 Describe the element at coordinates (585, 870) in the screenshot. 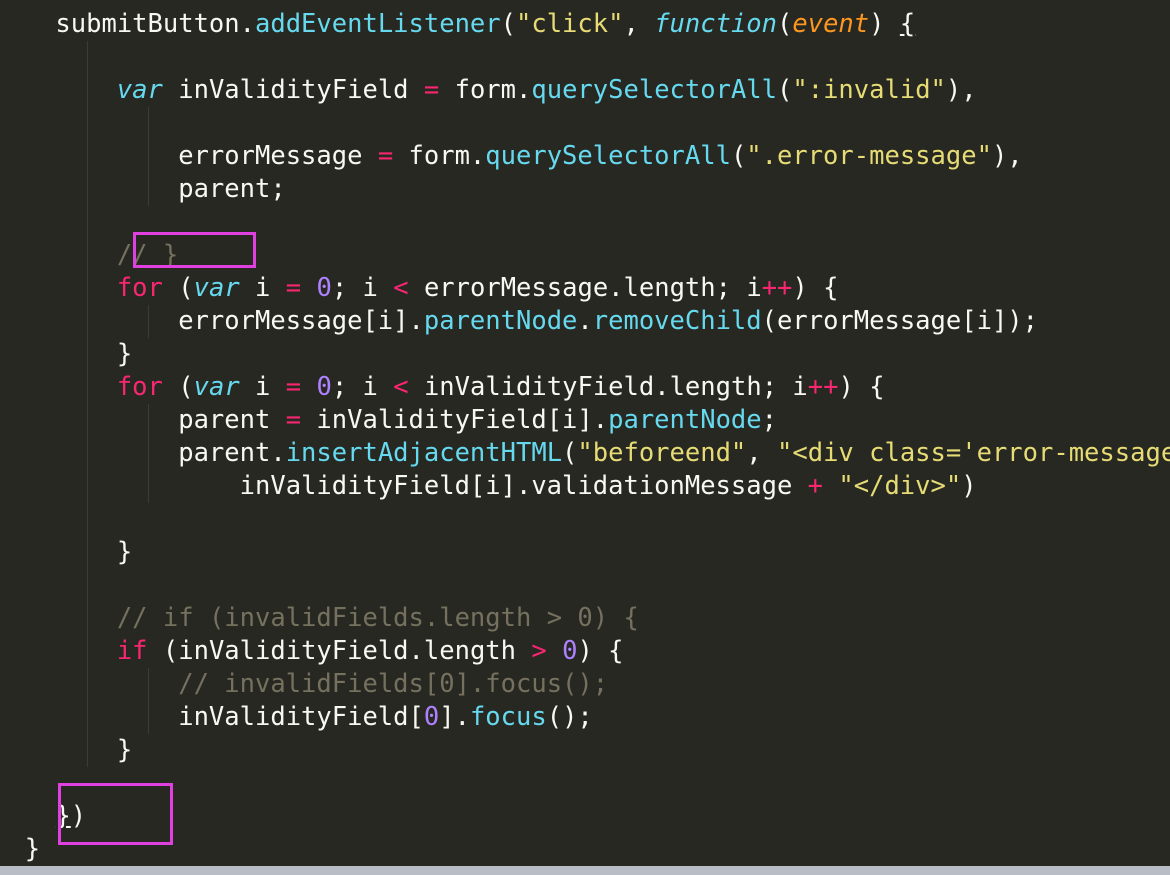

I see `horizontal-scrollbar` at that location.